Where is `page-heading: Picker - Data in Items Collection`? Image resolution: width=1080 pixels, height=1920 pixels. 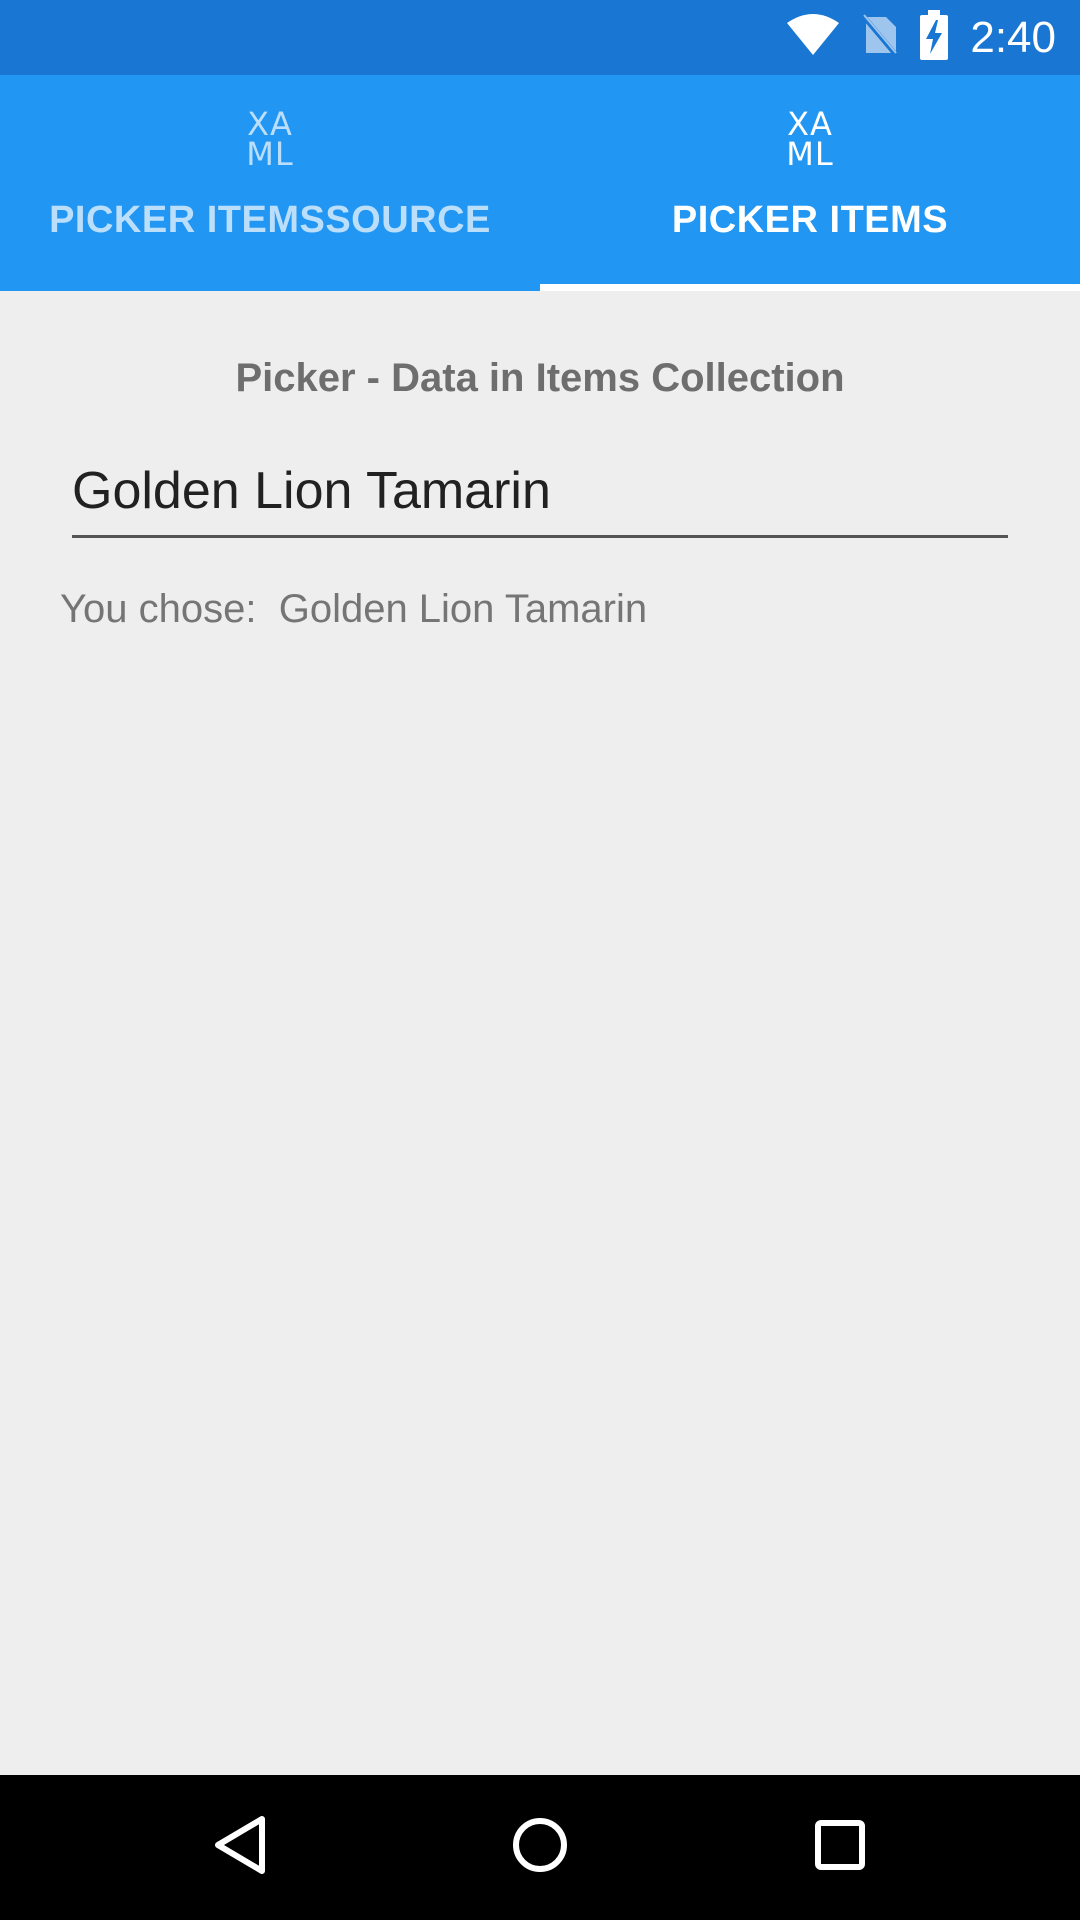 page-heading: Picker - Data in Items Collection is located at coordinates (540, 378).